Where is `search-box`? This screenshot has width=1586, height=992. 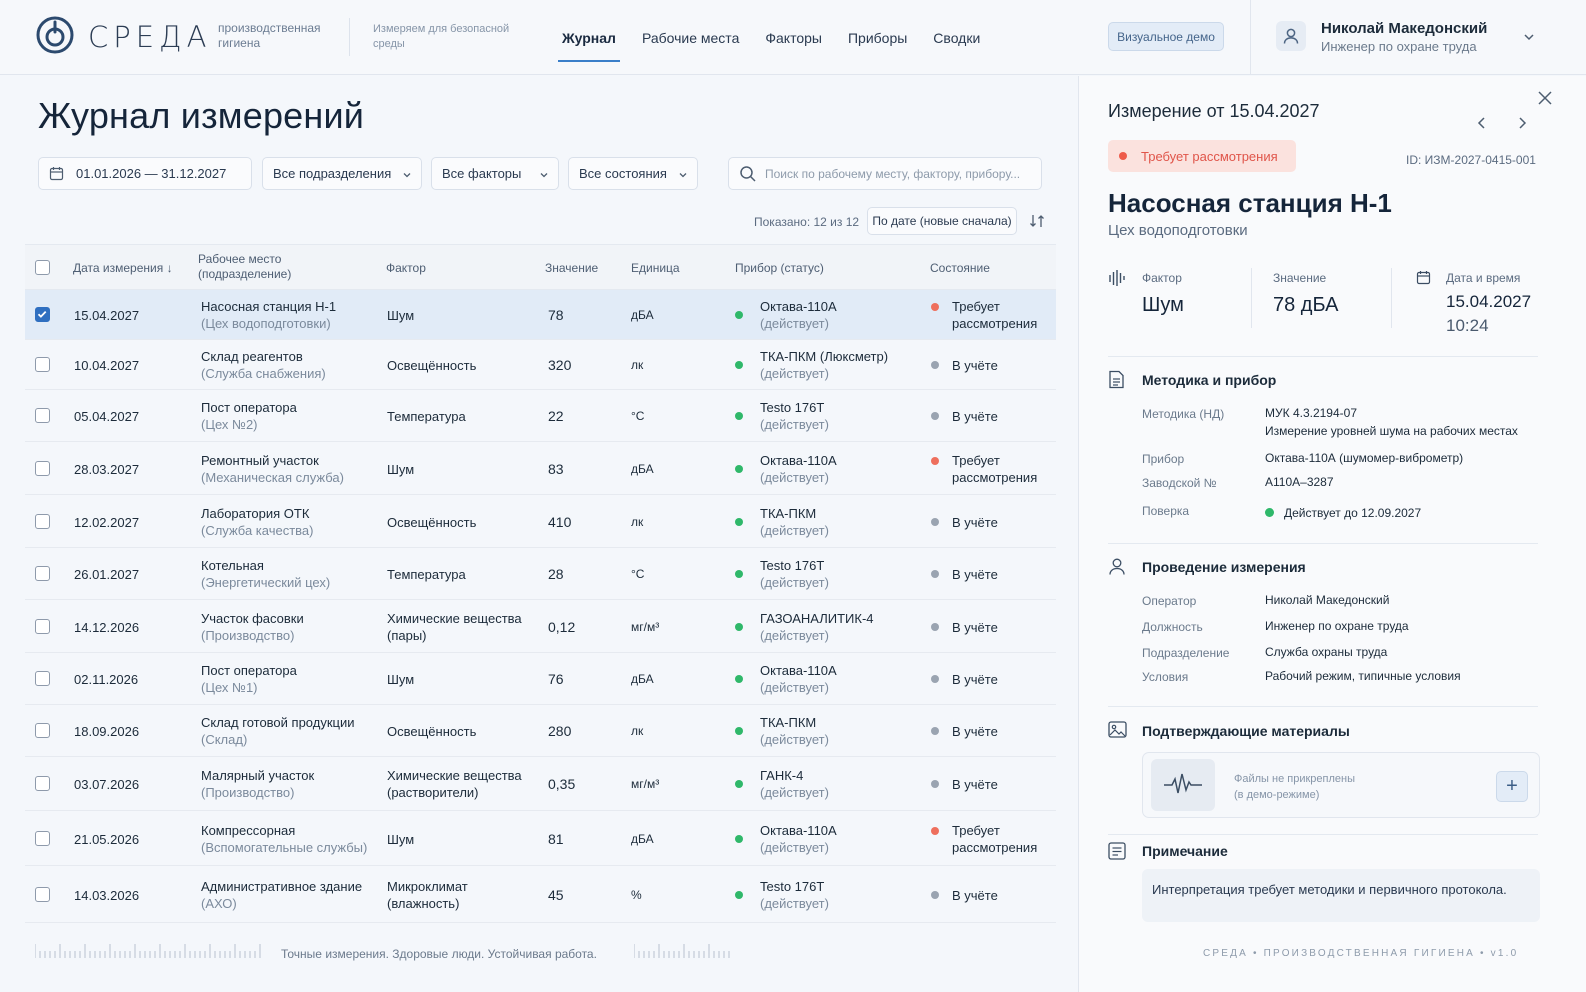
search-box is located at coordinates (885, 173).